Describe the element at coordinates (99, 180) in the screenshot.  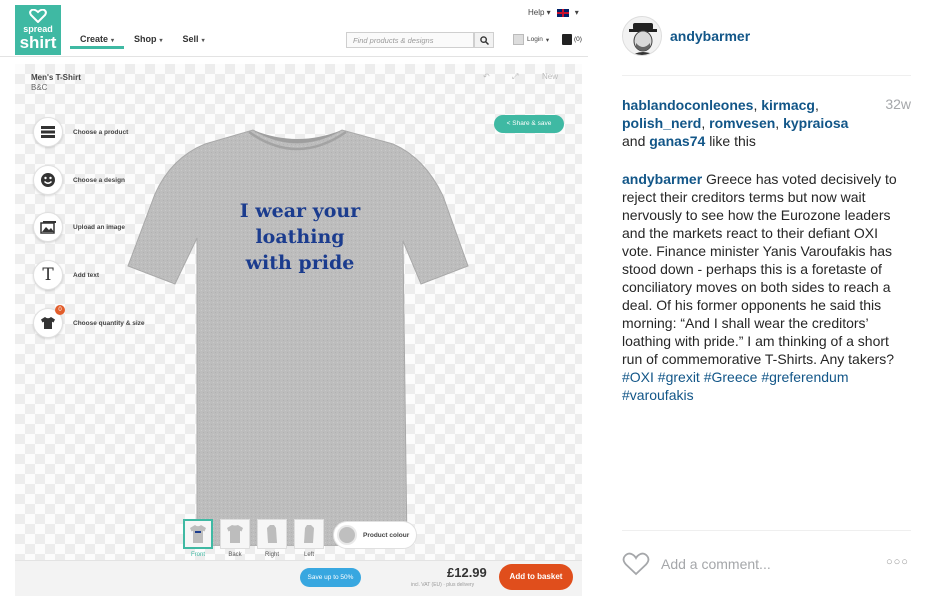
I see `tool-label: Choose a design` at that location.